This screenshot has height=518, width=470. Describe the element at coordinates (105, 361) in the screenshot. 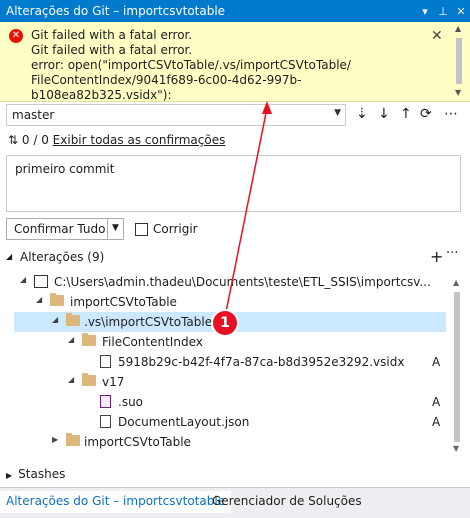

I see `file-icon` at that location.